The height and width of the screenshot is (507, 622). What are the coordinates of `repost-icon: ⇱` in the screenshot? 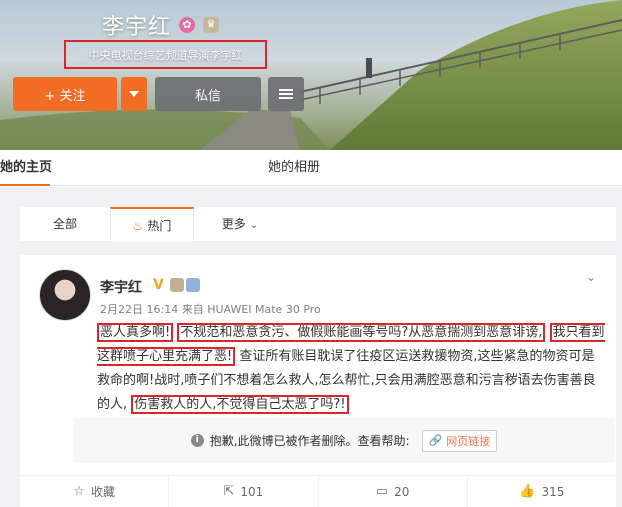 It's located at (229, 491).